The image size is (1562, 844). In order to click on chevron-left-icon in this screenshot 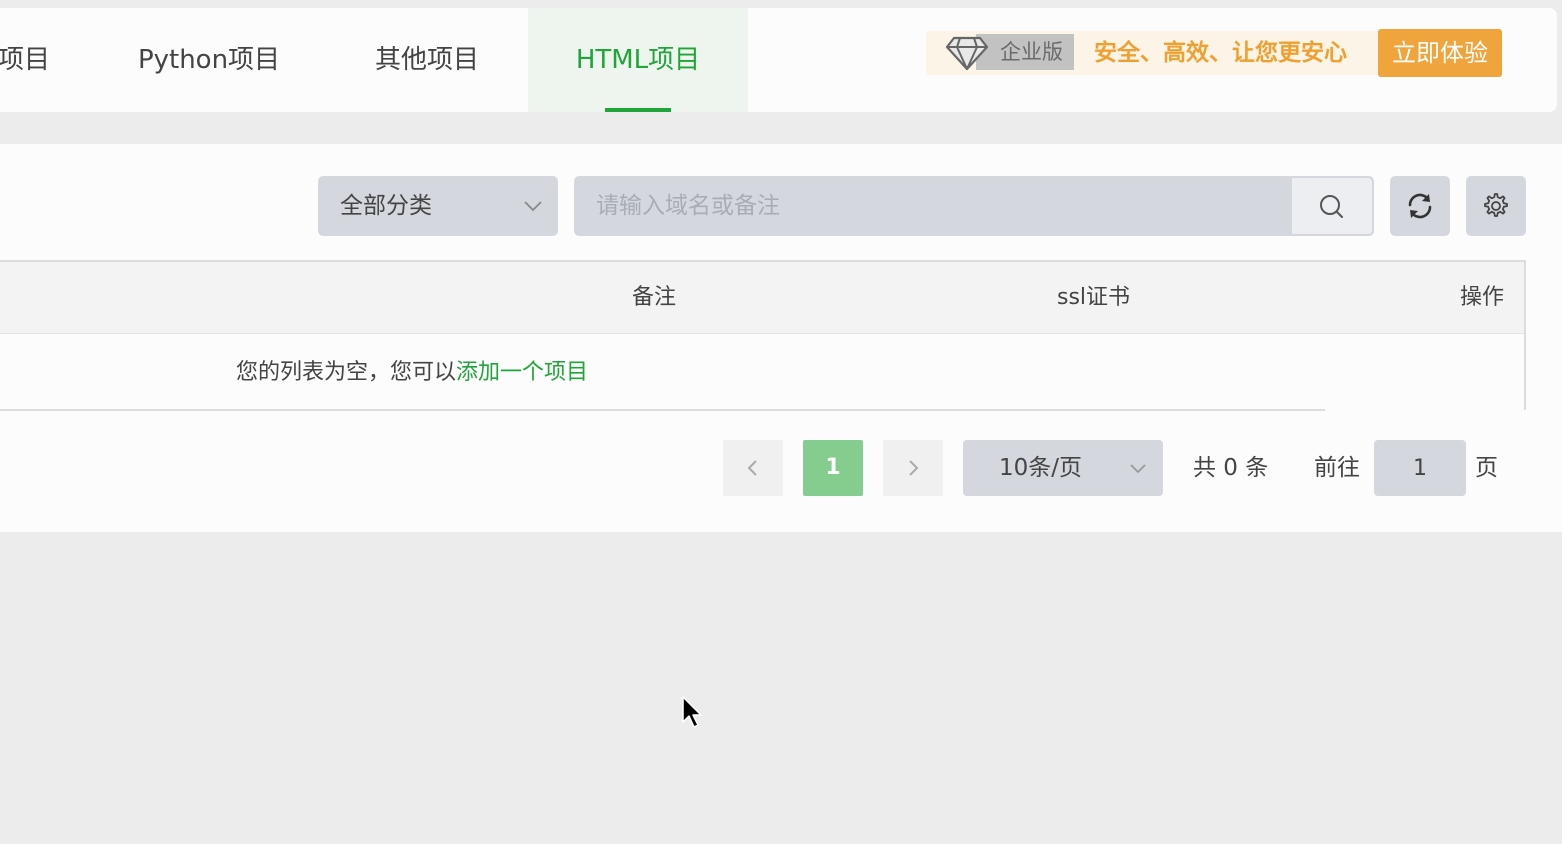, I will do `click(752, 468)`.